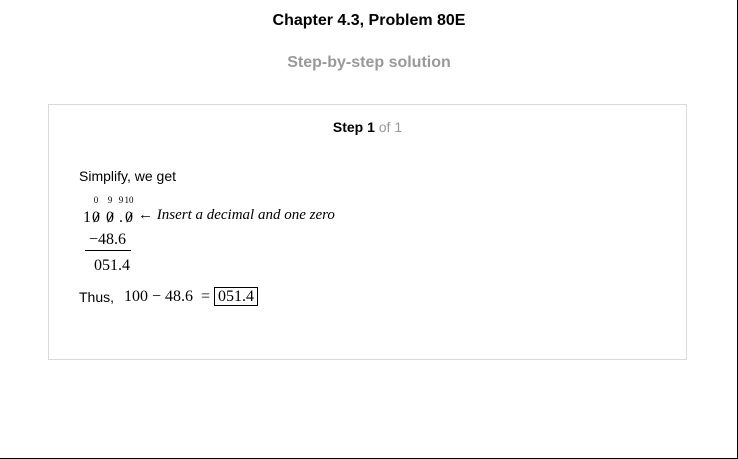 This screenshot has width=738, height=459. I want to click on digit-hundreds: 1, so click(87, 218).